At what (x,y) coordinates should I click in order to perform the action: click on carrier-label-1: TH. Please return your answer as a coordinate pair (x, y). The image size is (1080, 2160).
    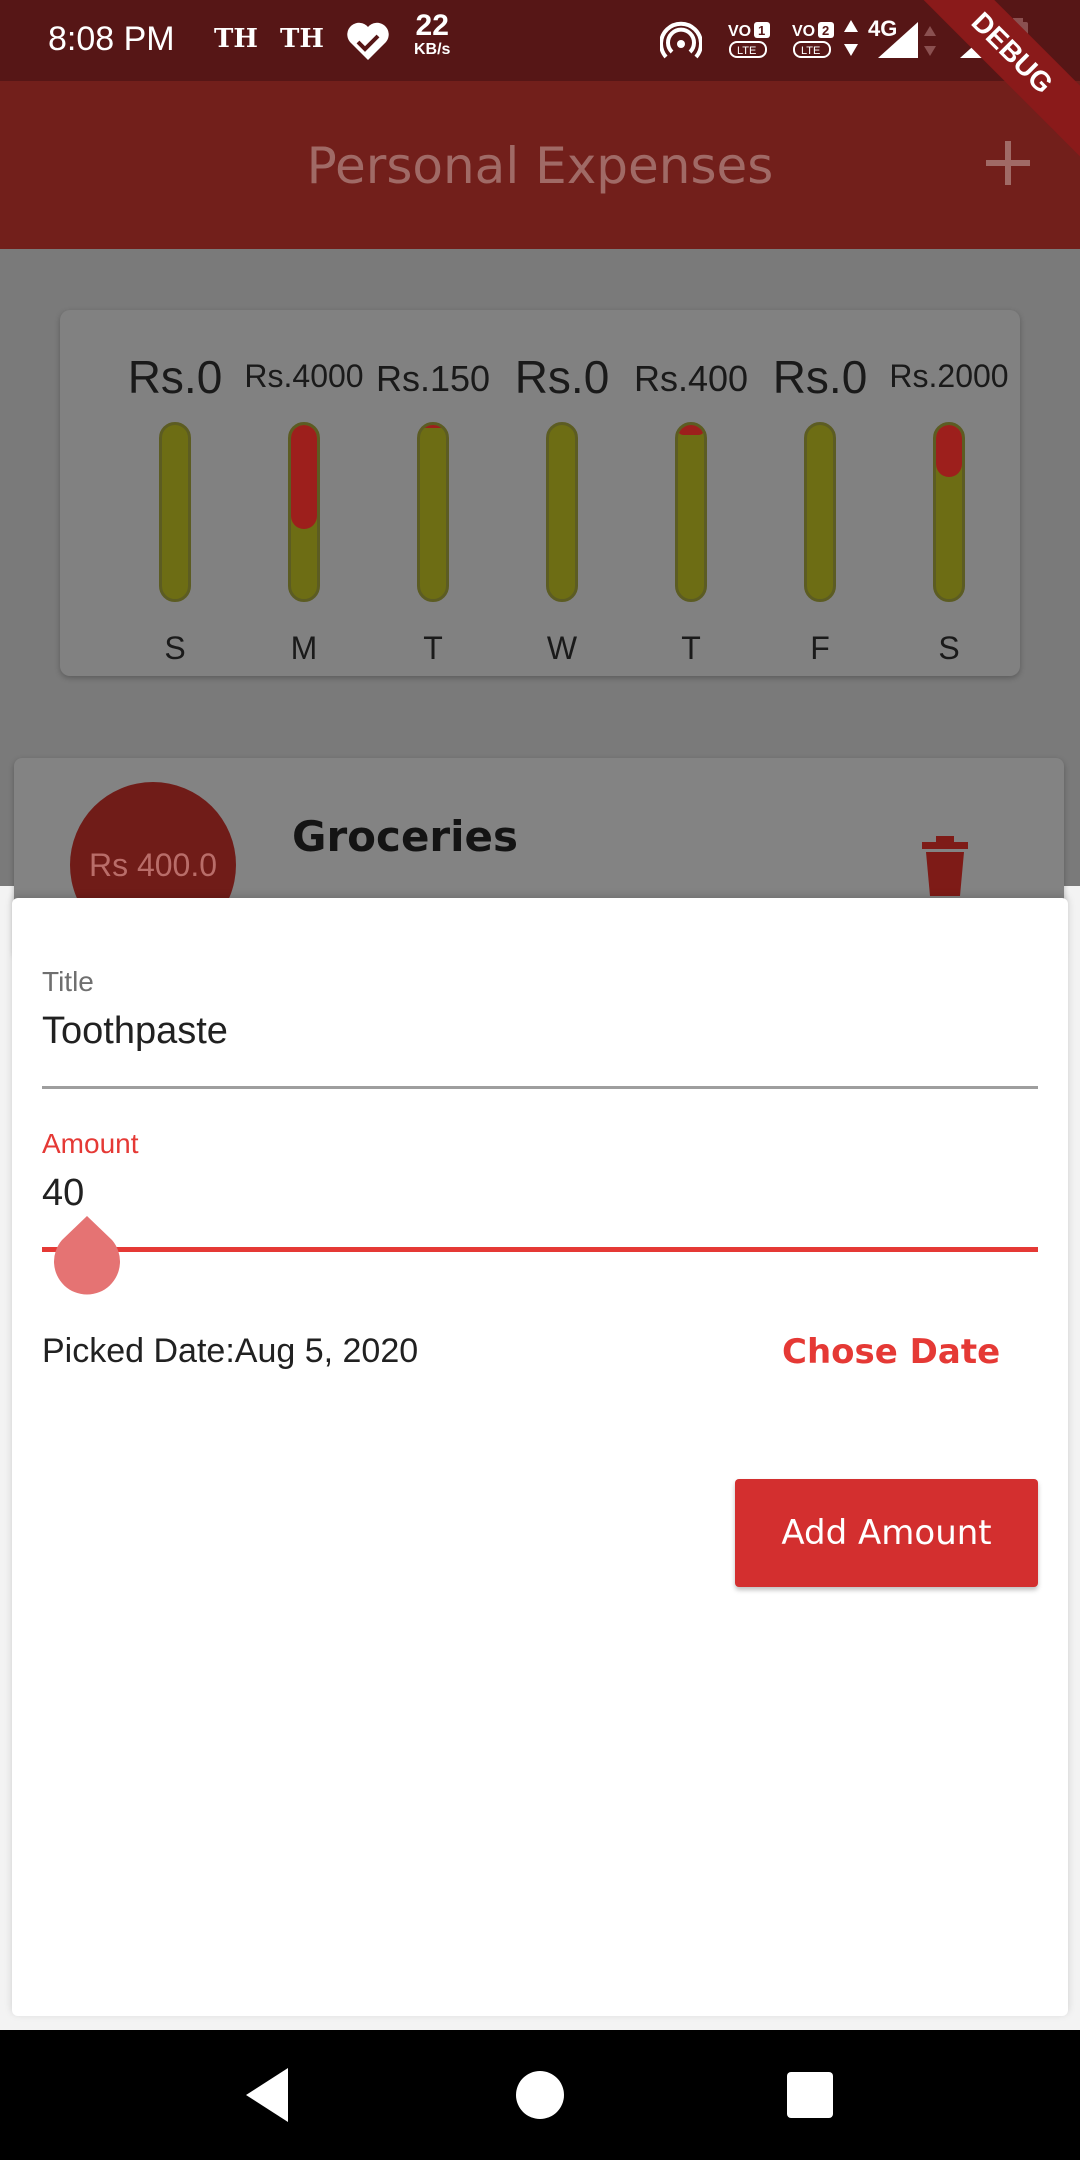
    Looking at the image, I should click on (236, 39).